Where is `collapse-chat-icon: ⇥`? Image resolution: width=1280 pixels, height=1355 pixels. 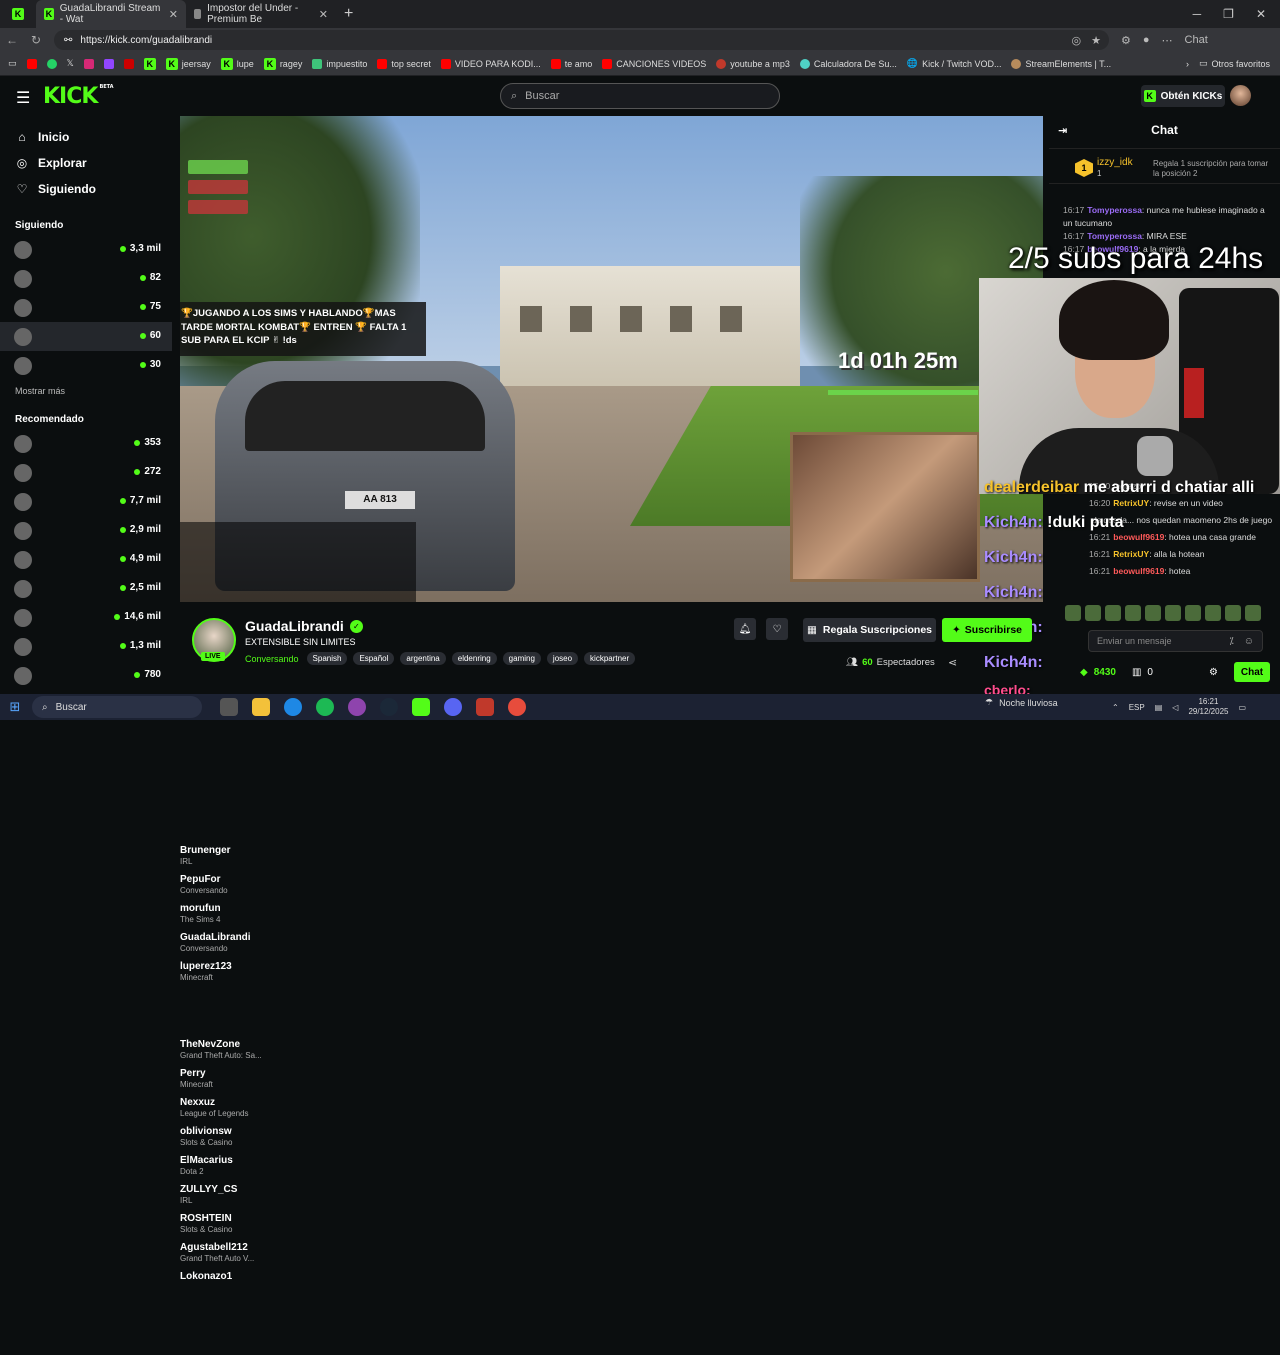
collapse-chat-icon: ⇥ is located at coordinates (1062, 130).